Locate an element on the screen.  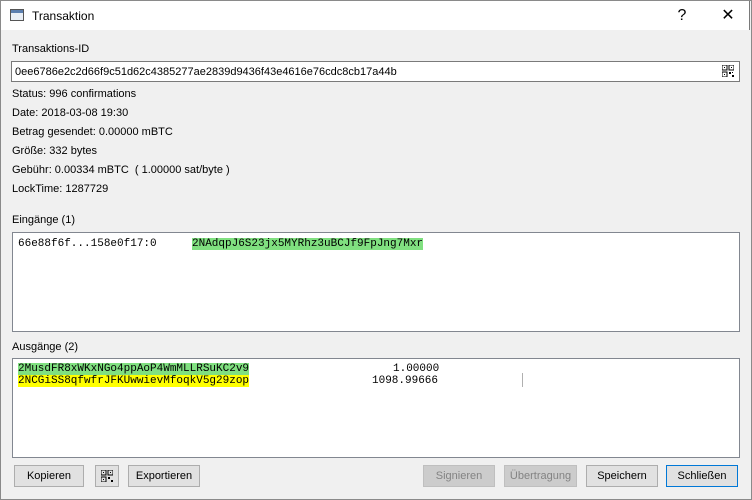
sign-button: Signieren is located at coordinates (459, 476).